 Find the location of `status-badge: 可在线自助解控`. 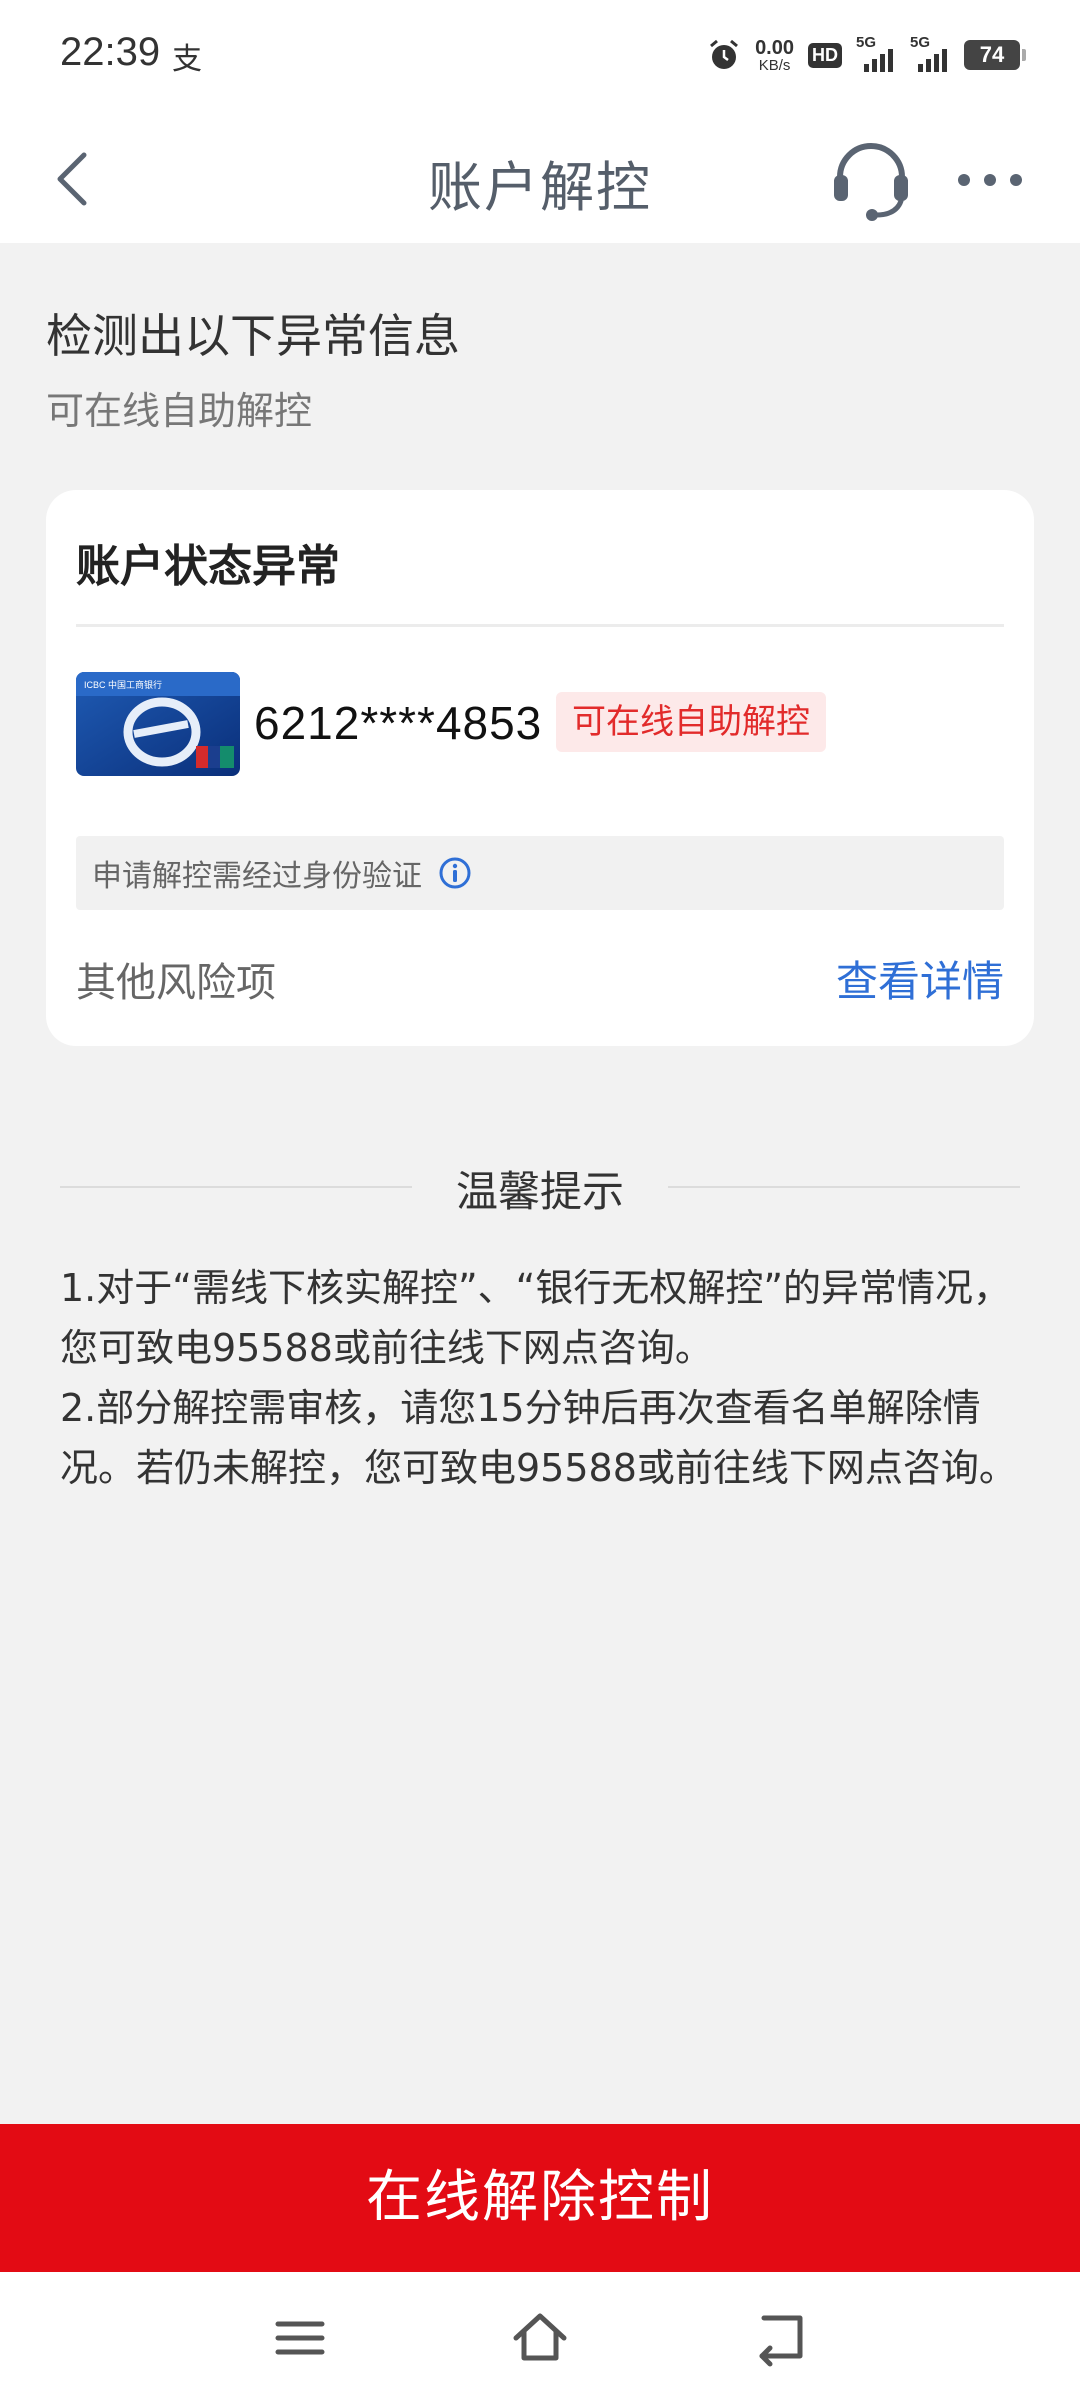

status-badge: 可在线自助解控 is located at coordinates (691, 722).